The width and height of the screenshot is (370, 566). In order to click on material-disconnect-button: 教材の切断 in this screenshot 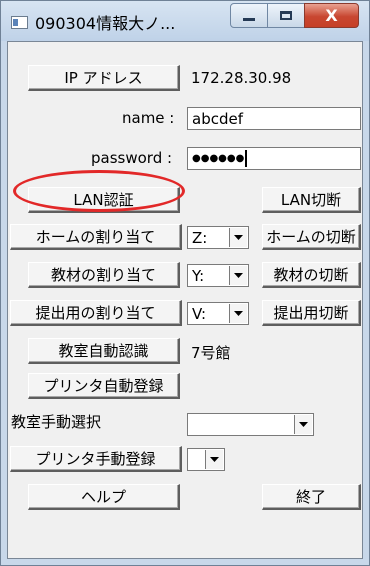, I will do `click(311, 275)`.